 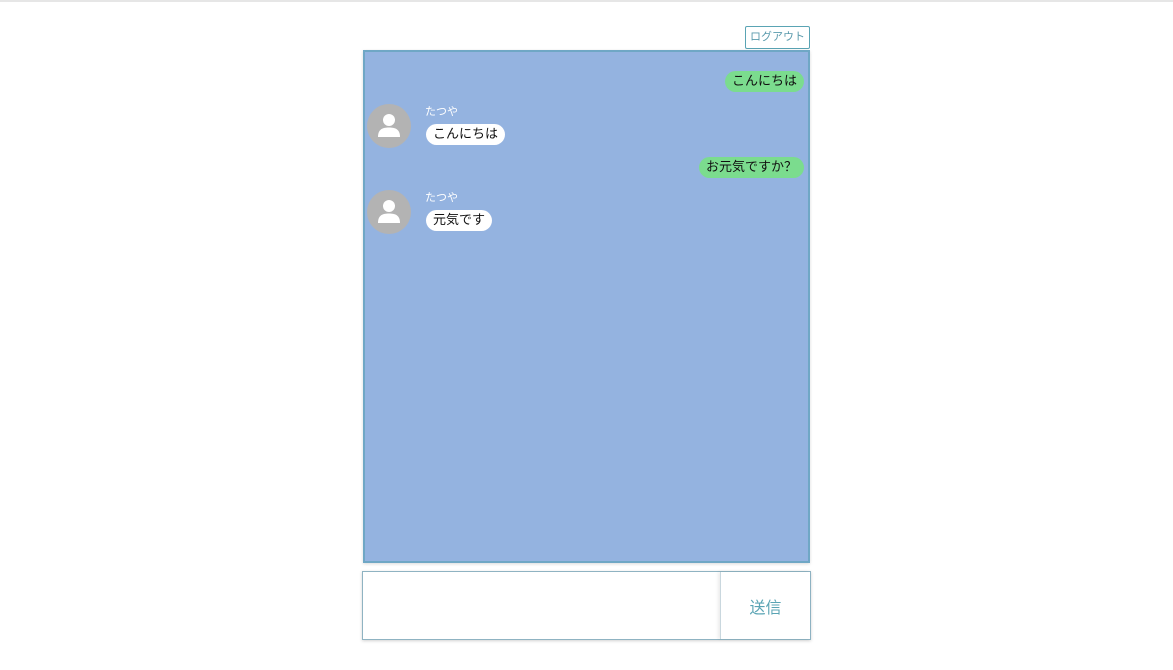 I want to click on message-input, so click(x=541, y=605).